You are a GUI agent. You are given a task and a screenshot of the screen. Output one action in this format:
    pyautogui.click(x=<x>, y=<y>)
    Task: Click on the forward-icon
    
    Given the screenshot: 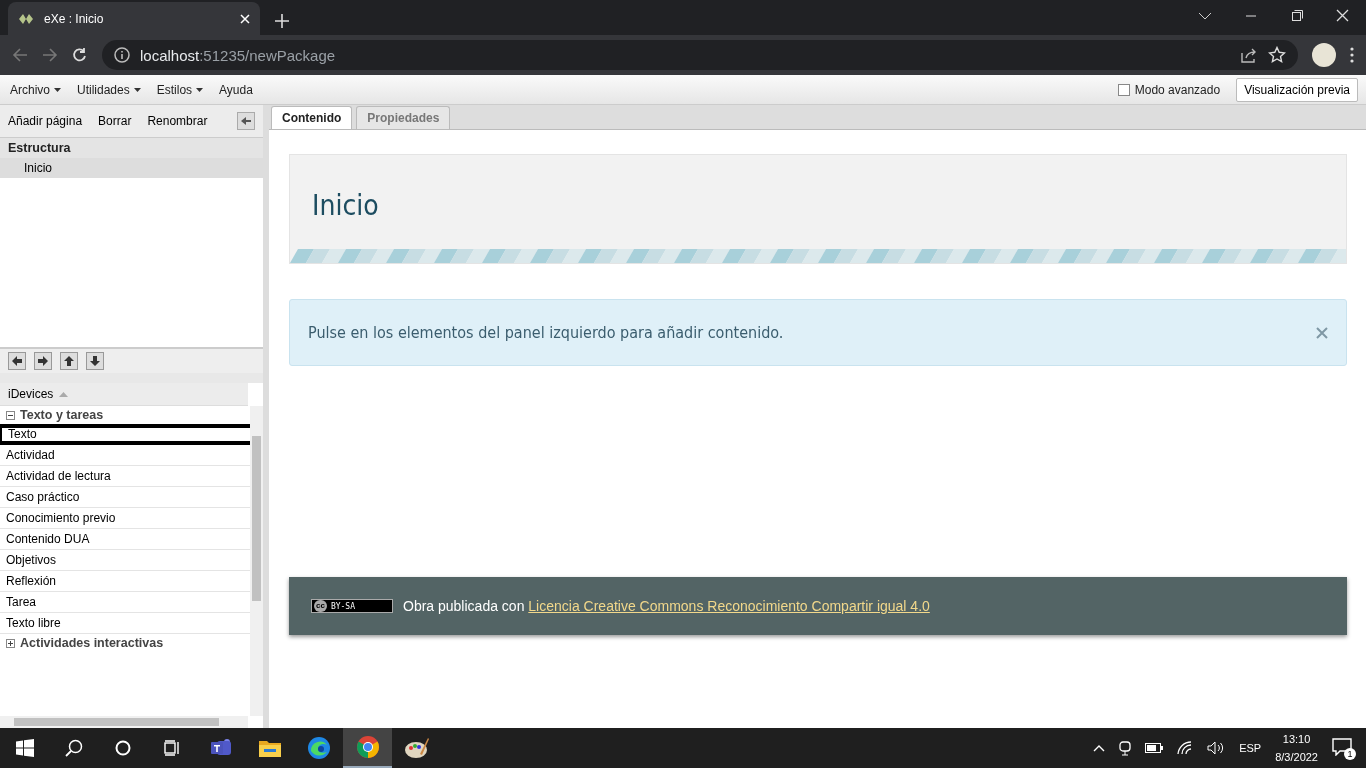 What is the action you would take?
    pyautogui.click(x=50, y=55)
    